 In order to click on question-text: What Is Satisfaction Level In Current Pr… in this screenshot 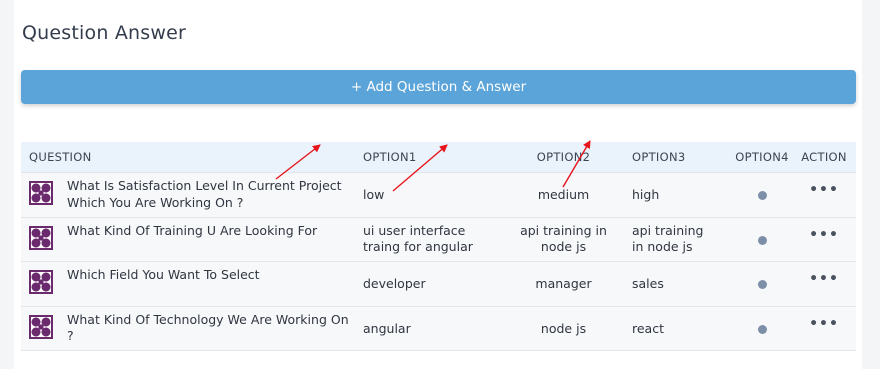, I will do `click(204, 194)`.